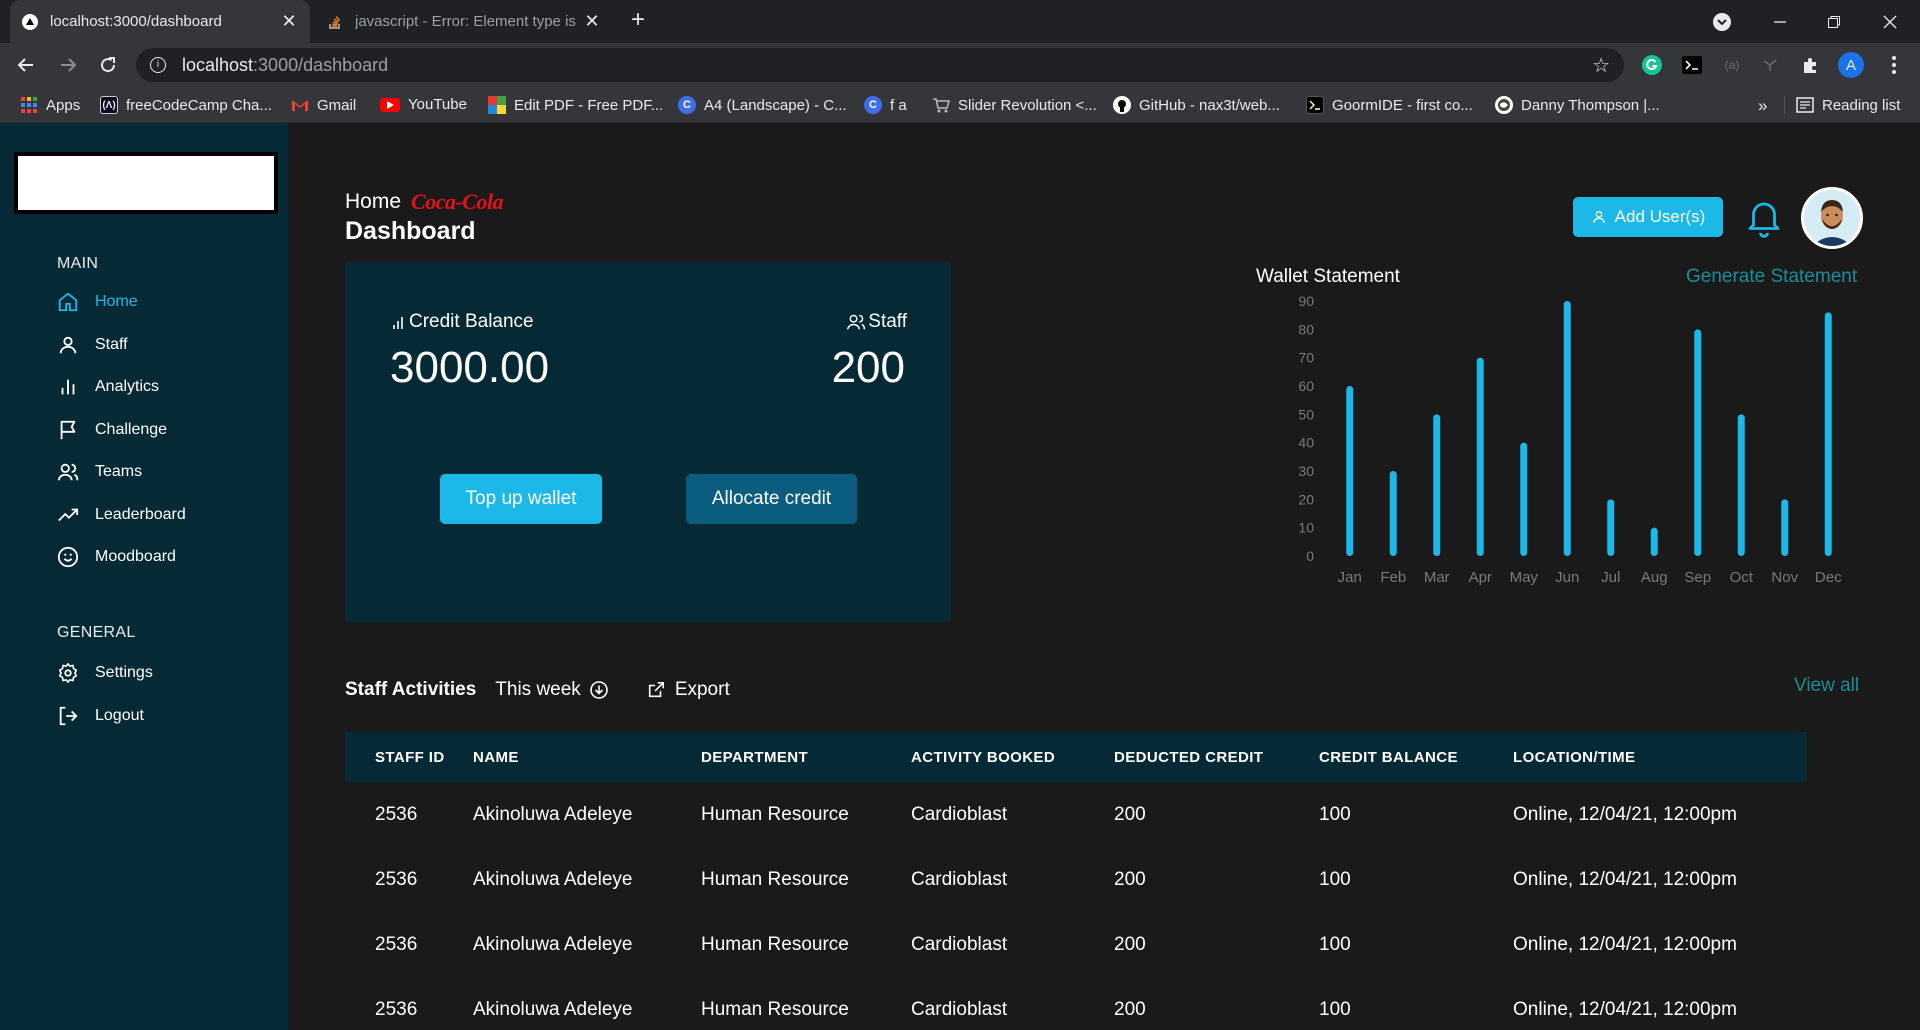 The width and height of the screenshot is (1920, 1030). Describe the element at coordinates (423, 104) in the screenshot. I see `bookmark-youtube: YouTube` at that location.